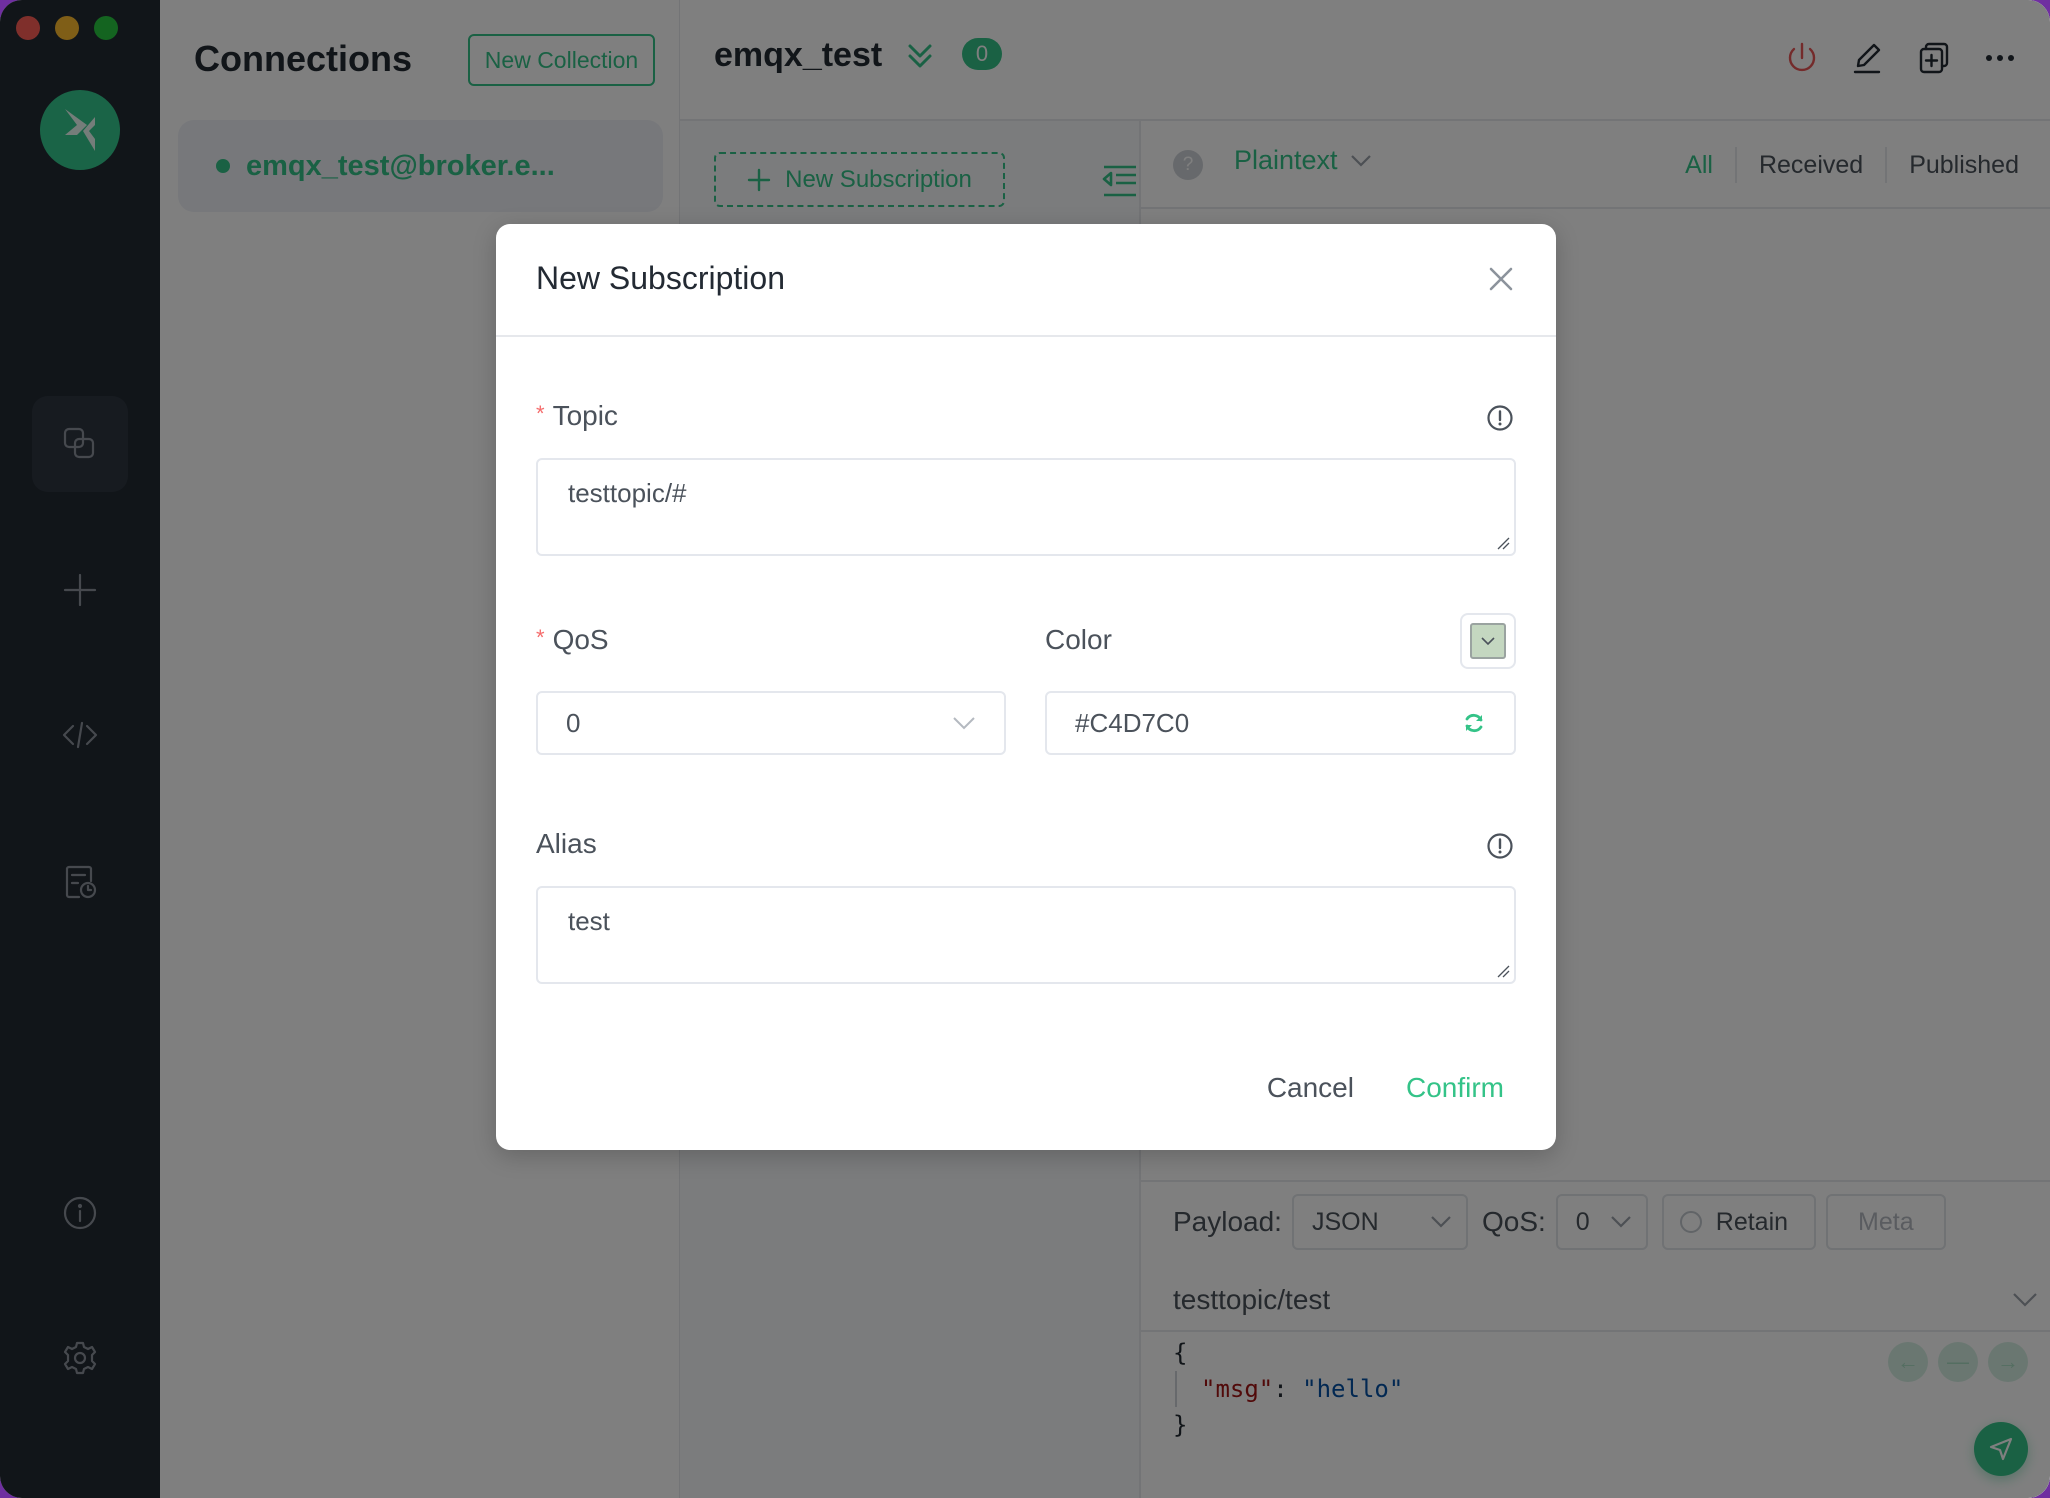  What do you see at coordinates (627, 493) in the screenshot?
I see `topic-value: testtopic/#` at bounding box center [627, 493].